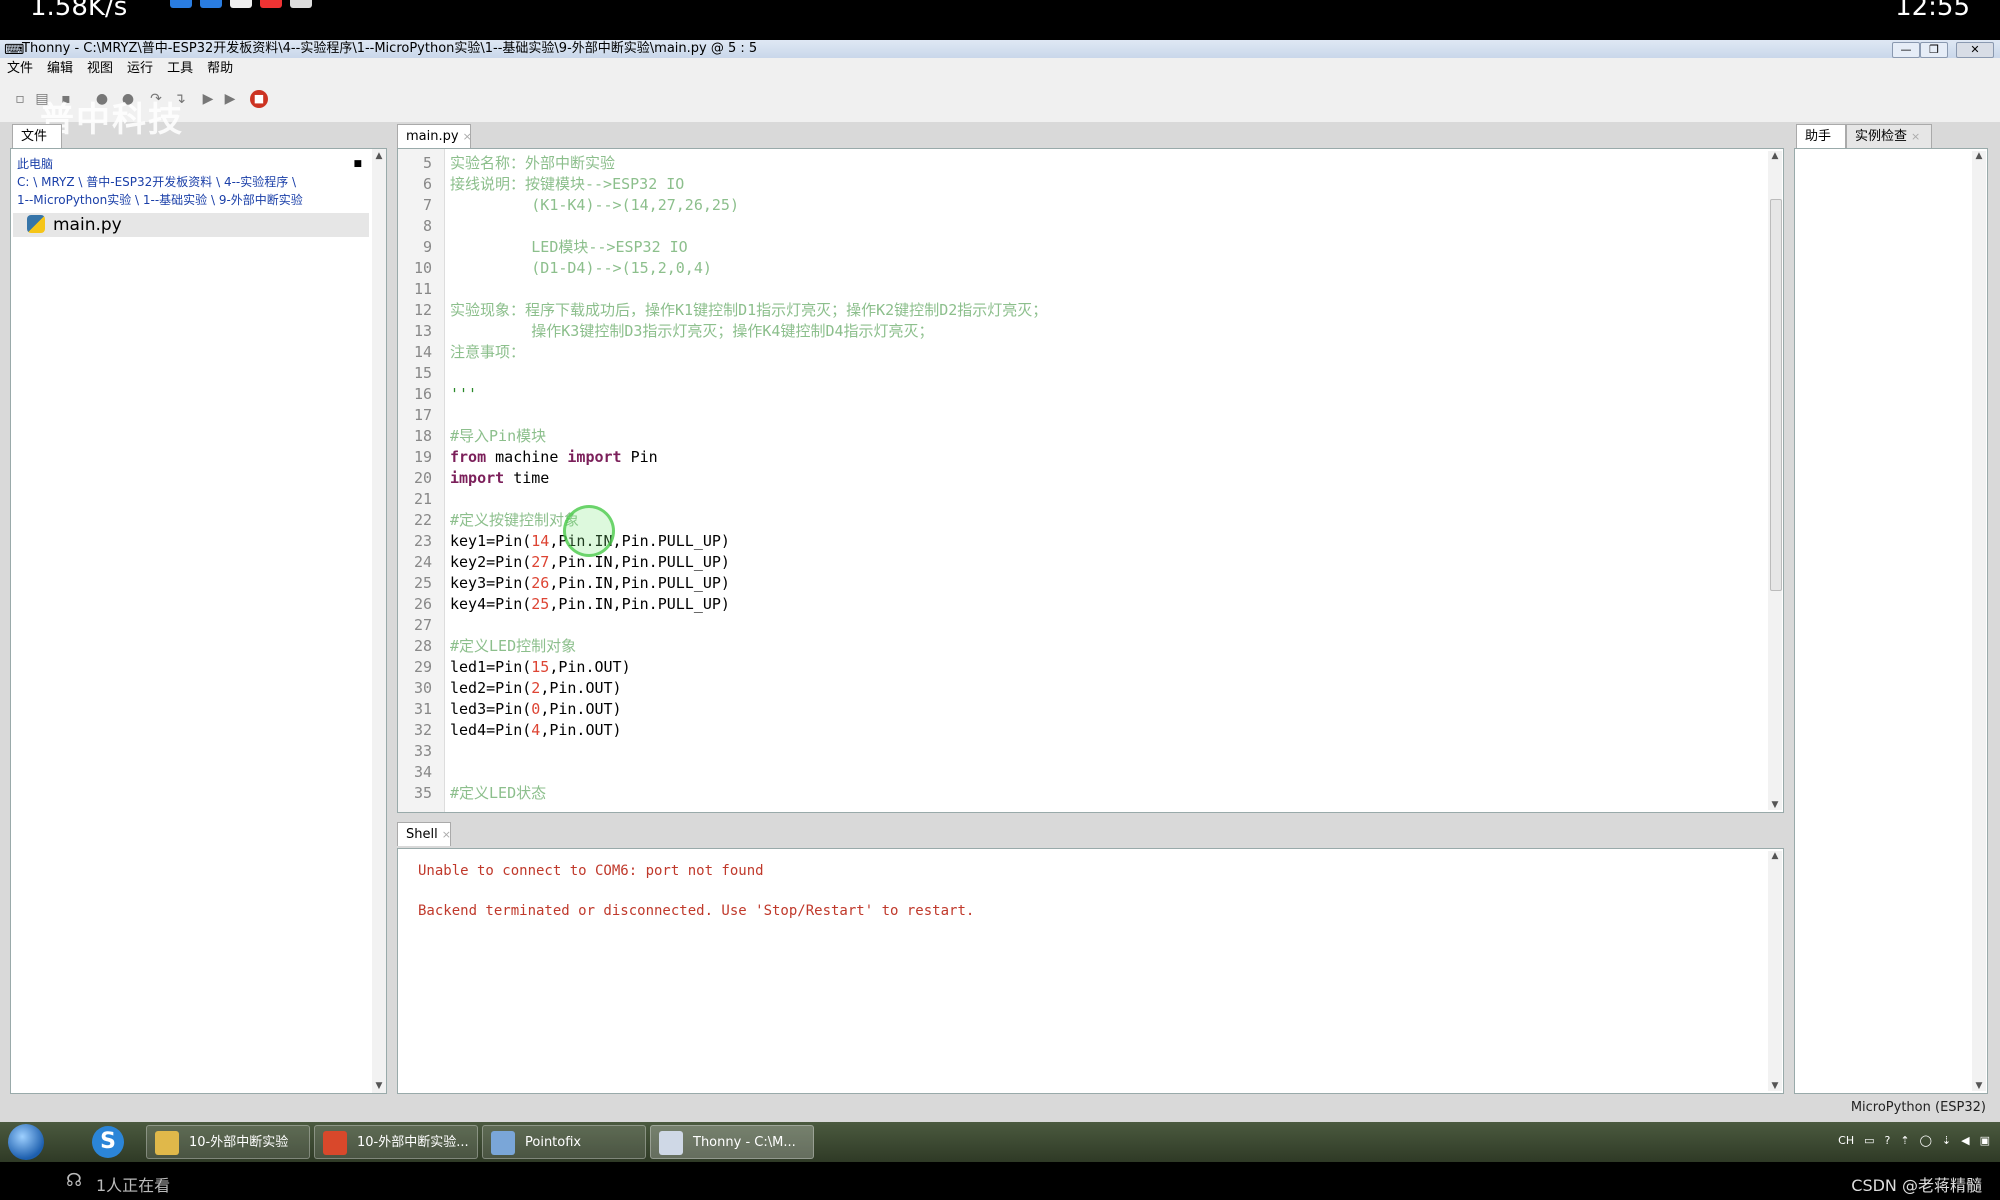 The width and height of the screenshot is (2000, 1200). I want to click on path-line-2: 1--MicroPython实验 \ 1--基础实验 \ 9-外部中断实验, so click(160, 200).